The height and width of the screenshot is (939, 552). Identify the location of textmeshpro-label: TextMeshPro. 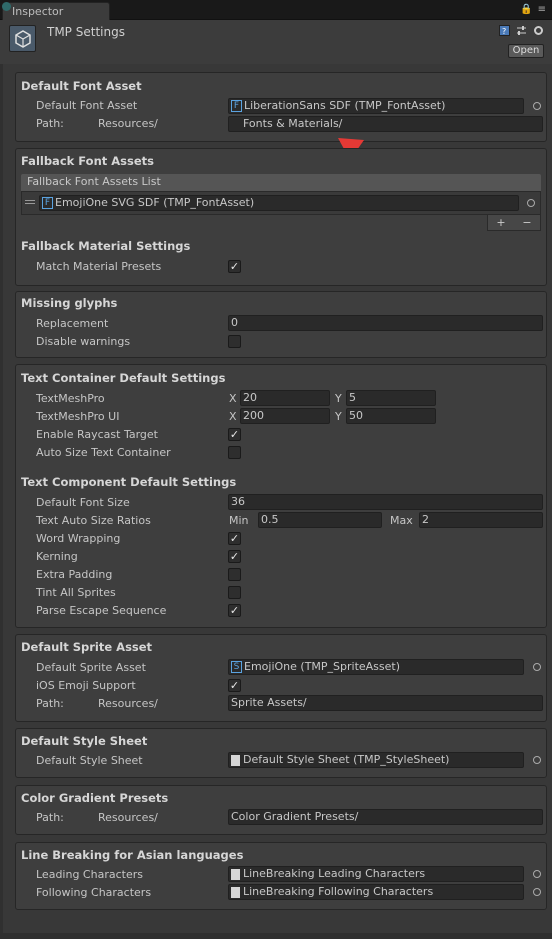
(70, 398).